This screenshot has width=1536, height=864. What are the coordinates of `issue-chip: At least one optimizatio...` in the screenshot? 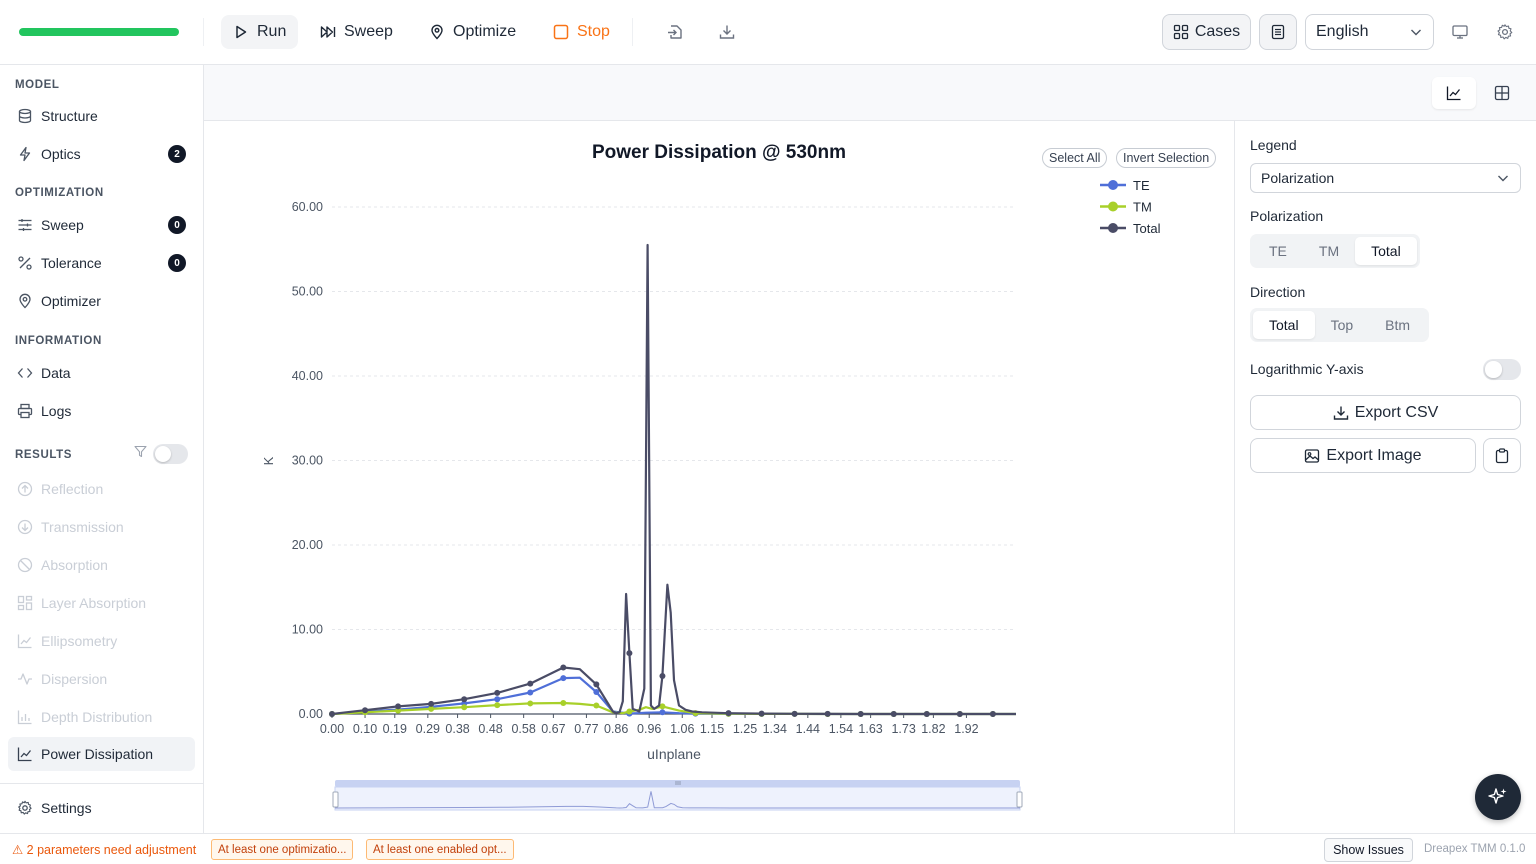 It's located at (282, 849).